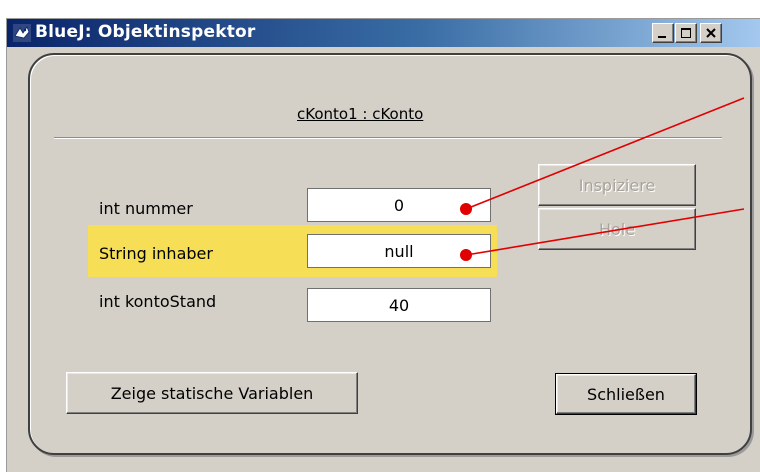 The height and width of the screenshot is (472, 760). I want to click on annotation-dot-nummer, so click(466, 209).